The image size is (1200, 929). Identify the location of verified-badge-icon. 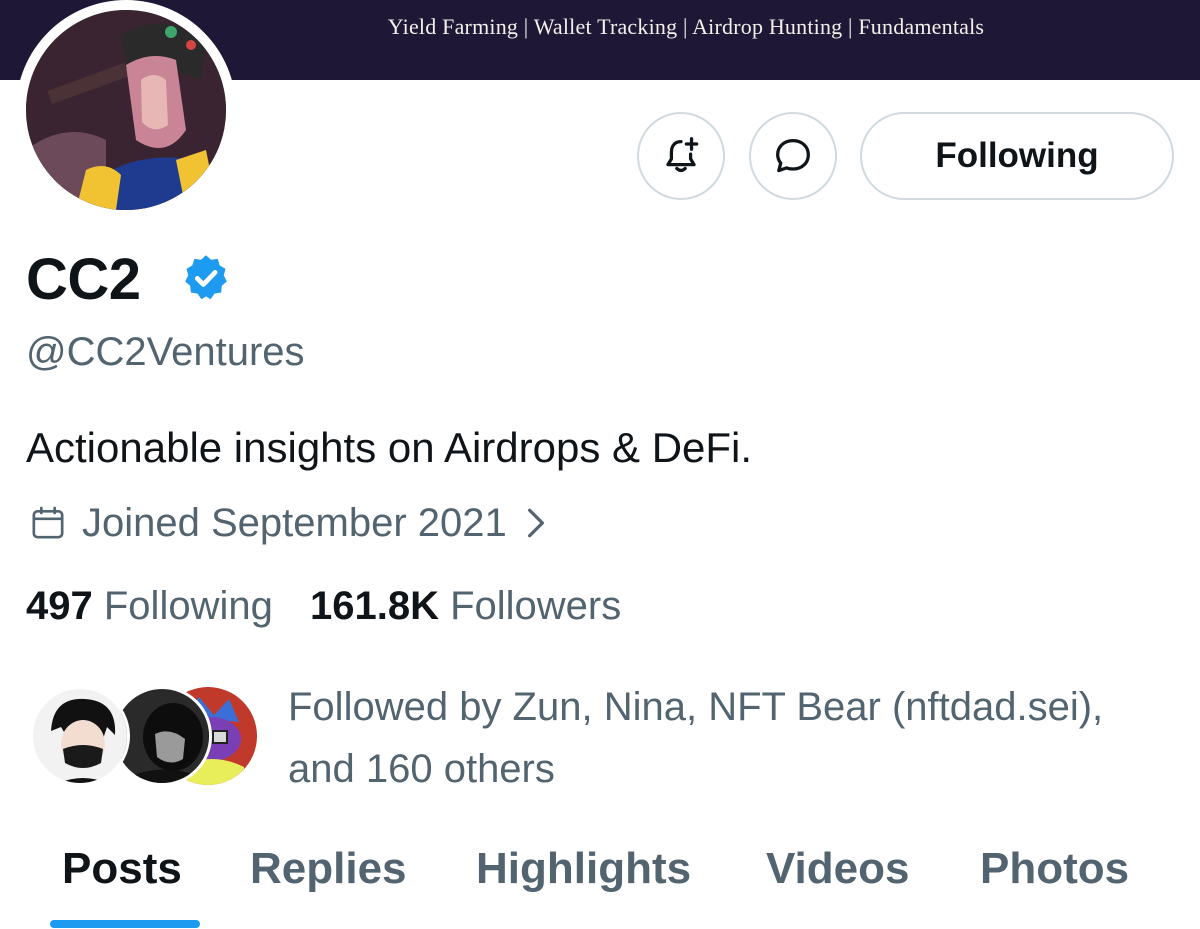
(206, 278).